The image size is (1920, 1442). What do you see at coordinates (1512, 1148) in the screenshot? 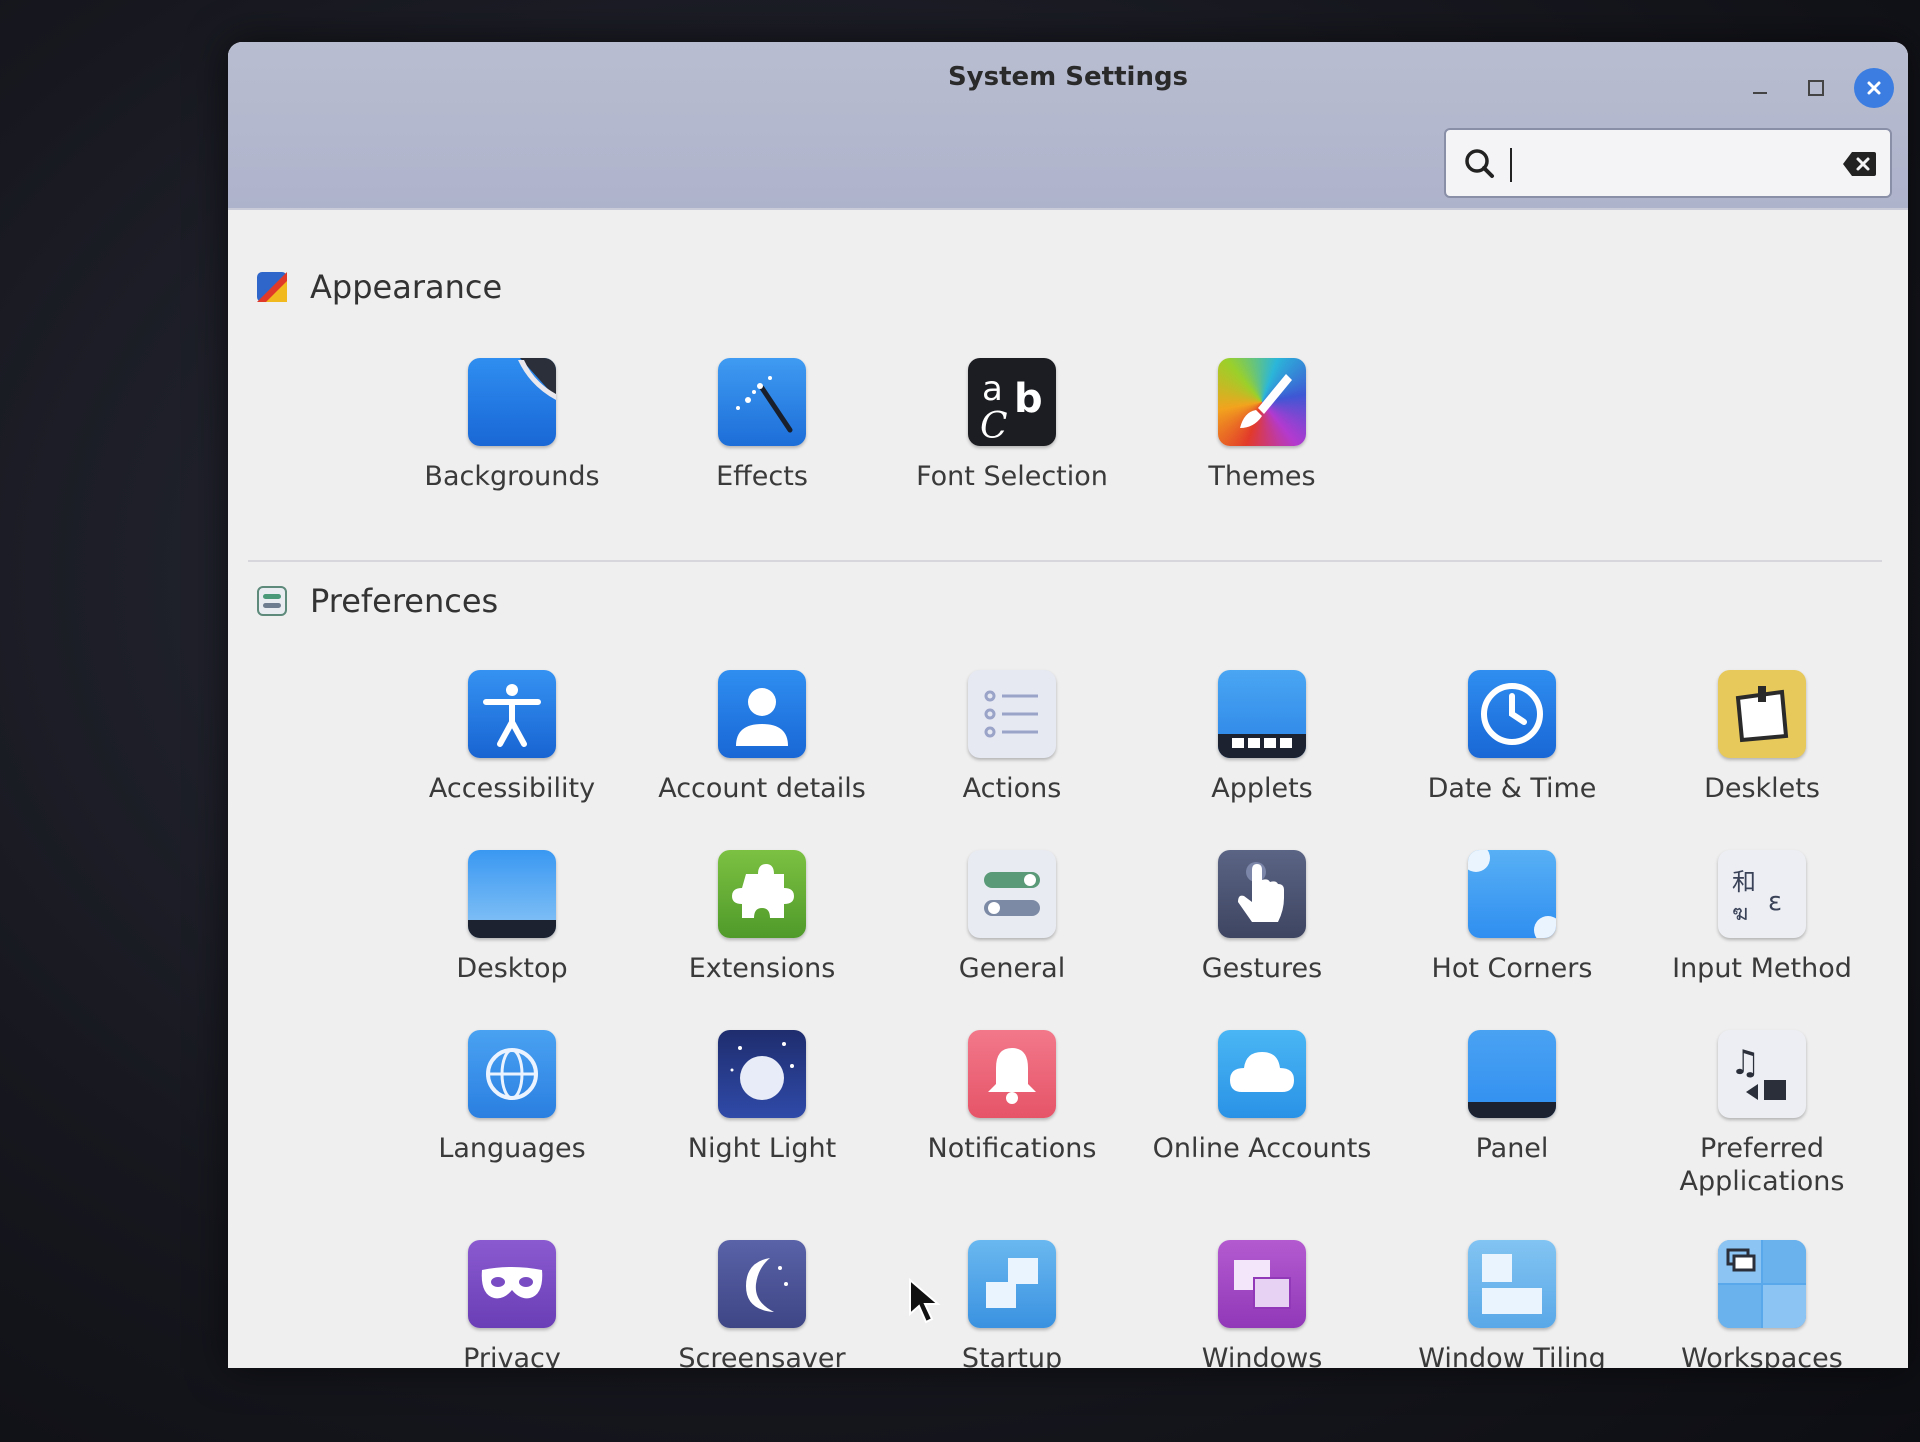
I see `item-label: Panel` at bounding box center [1512, 1148].